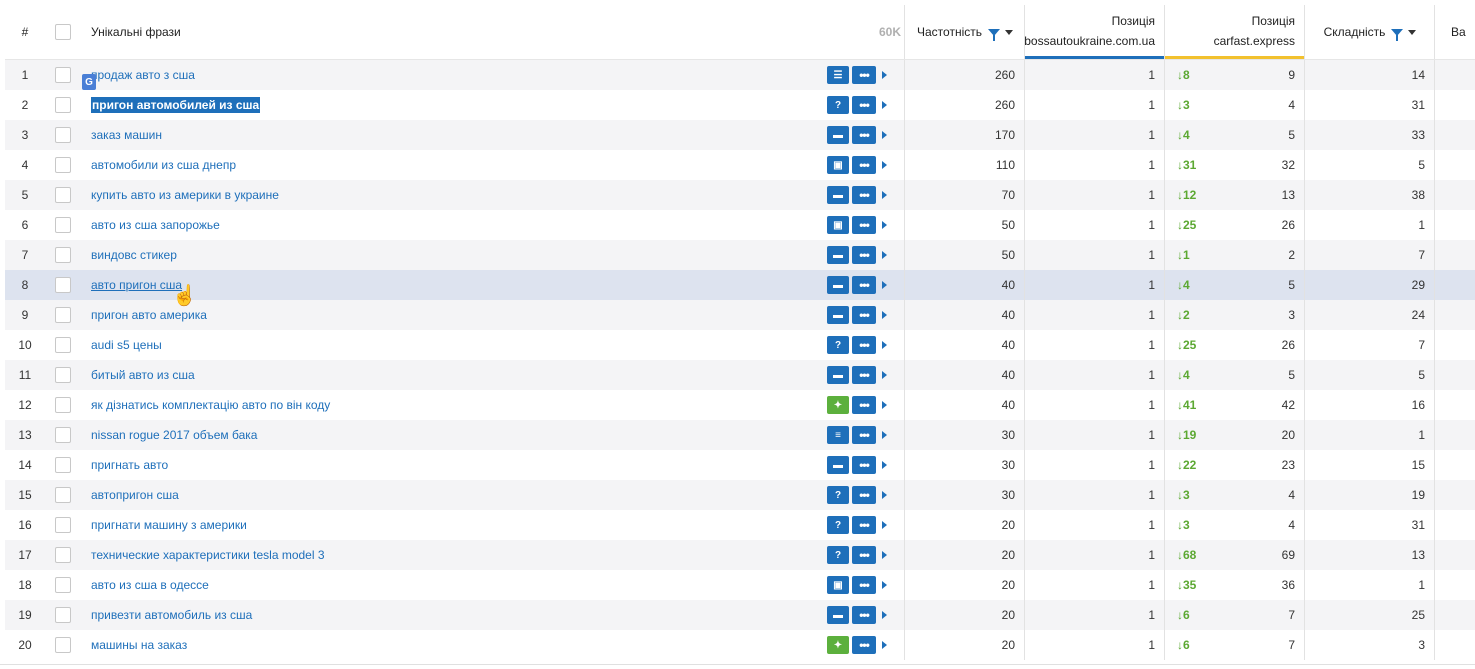 The width and height of the screenshot is (1475, 669). Describe the element at coordinates (139, 645) in the screenshot. I see `phrase-link: машины на заказ` at that location.